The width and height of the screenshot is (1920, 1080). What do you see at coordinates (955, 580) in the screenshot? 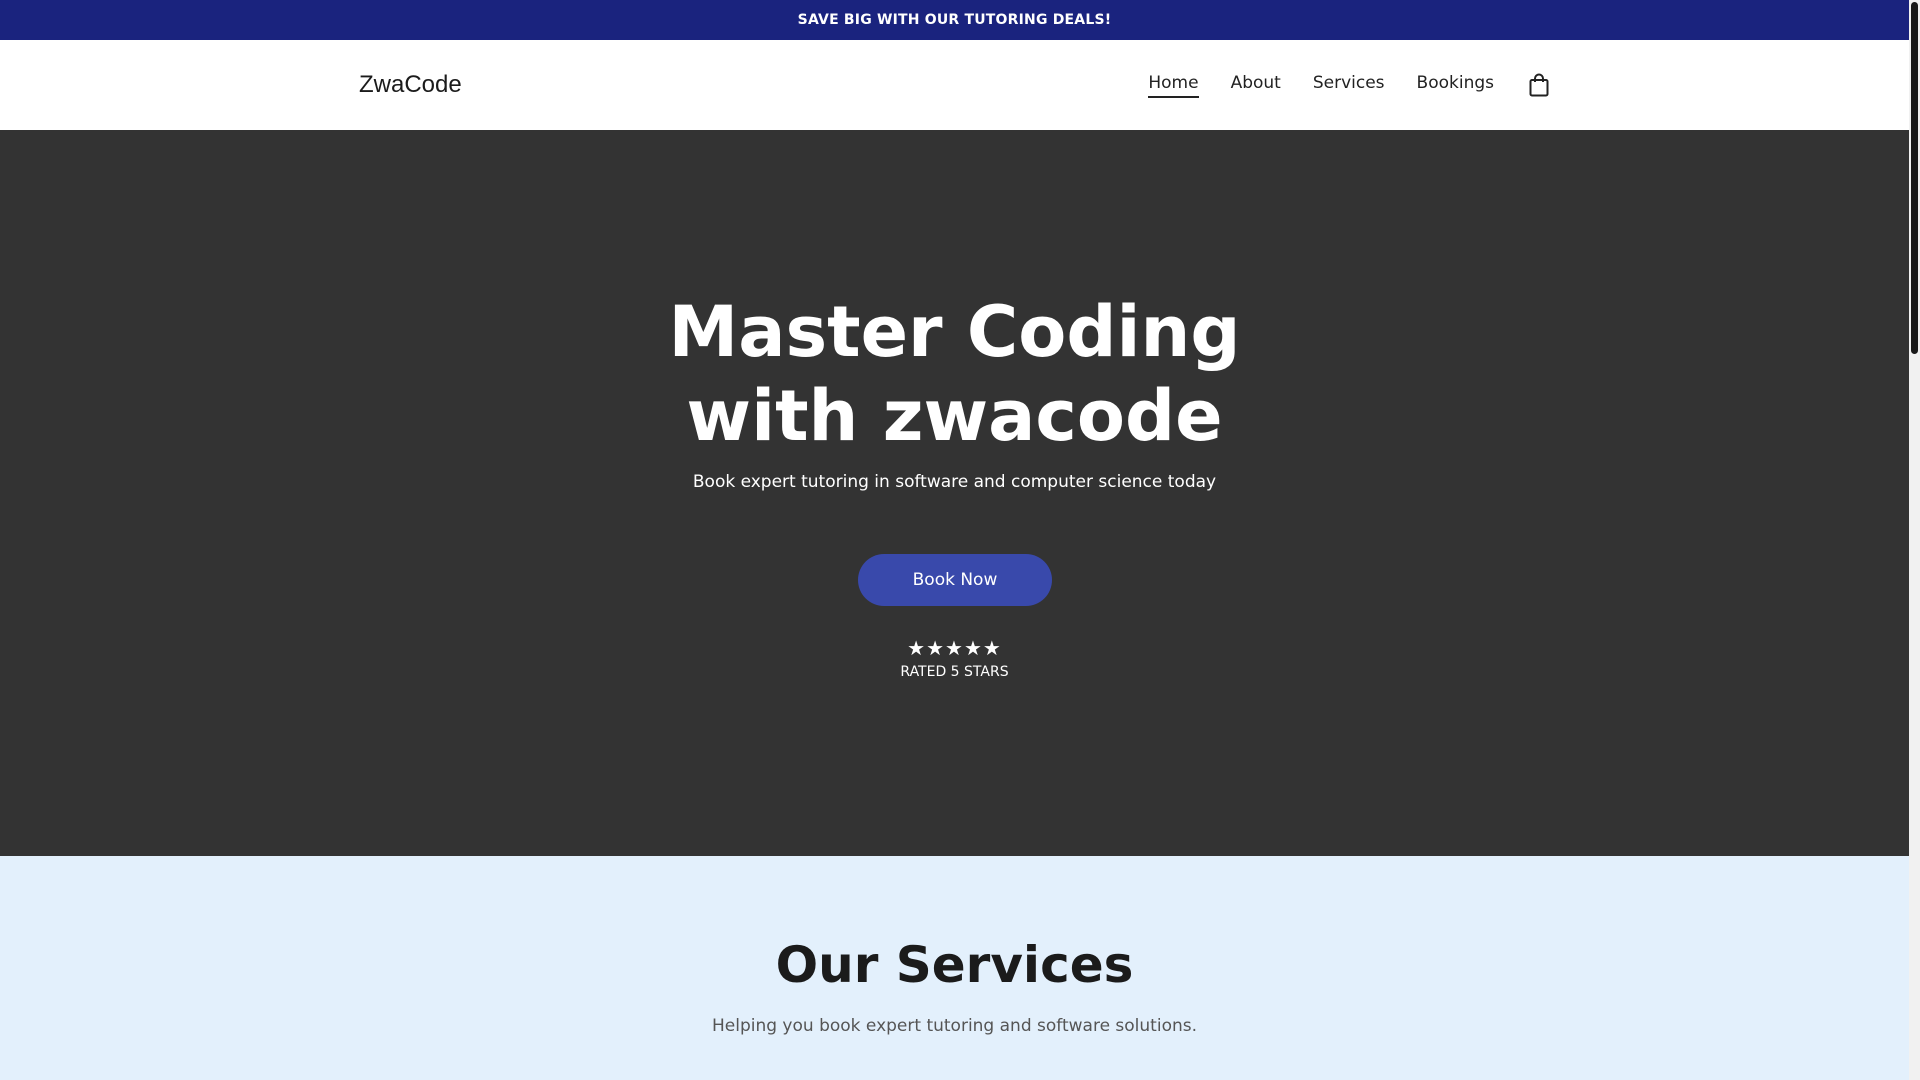
I see `book-now-button: Book Now` at bounding box center [955, 580].